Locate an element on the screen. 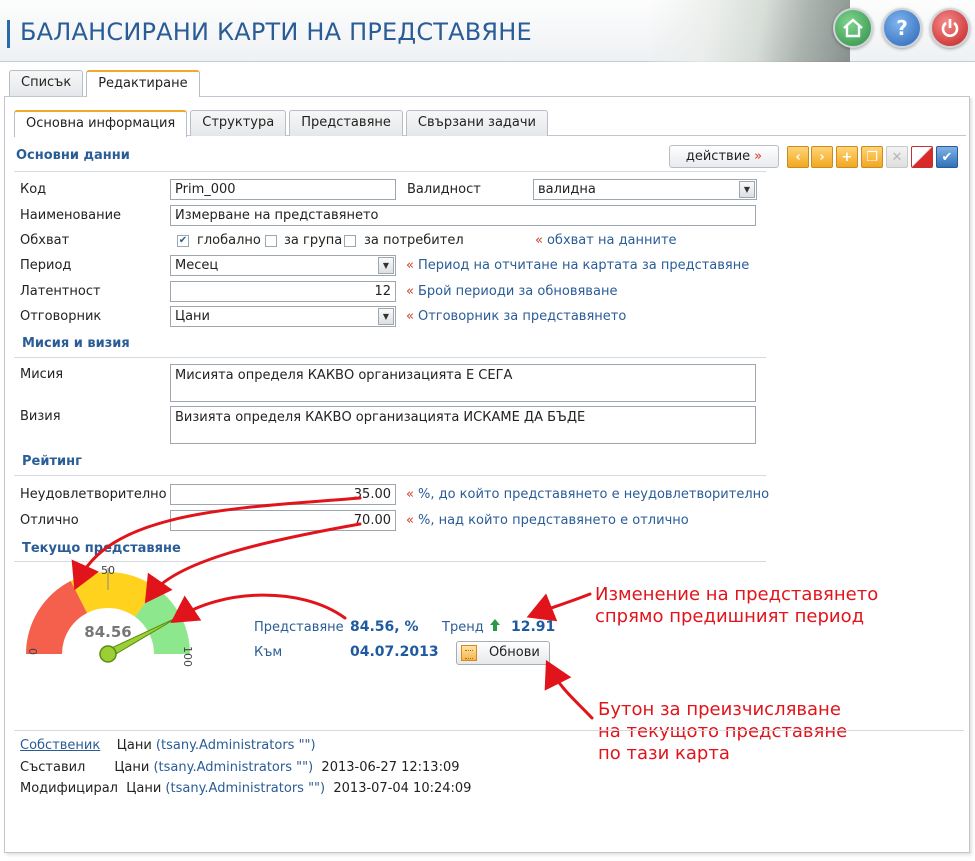 The width and height of the screenshot is (975, 861). footer-created-label: Съставил is located at coordinates (53, 767).